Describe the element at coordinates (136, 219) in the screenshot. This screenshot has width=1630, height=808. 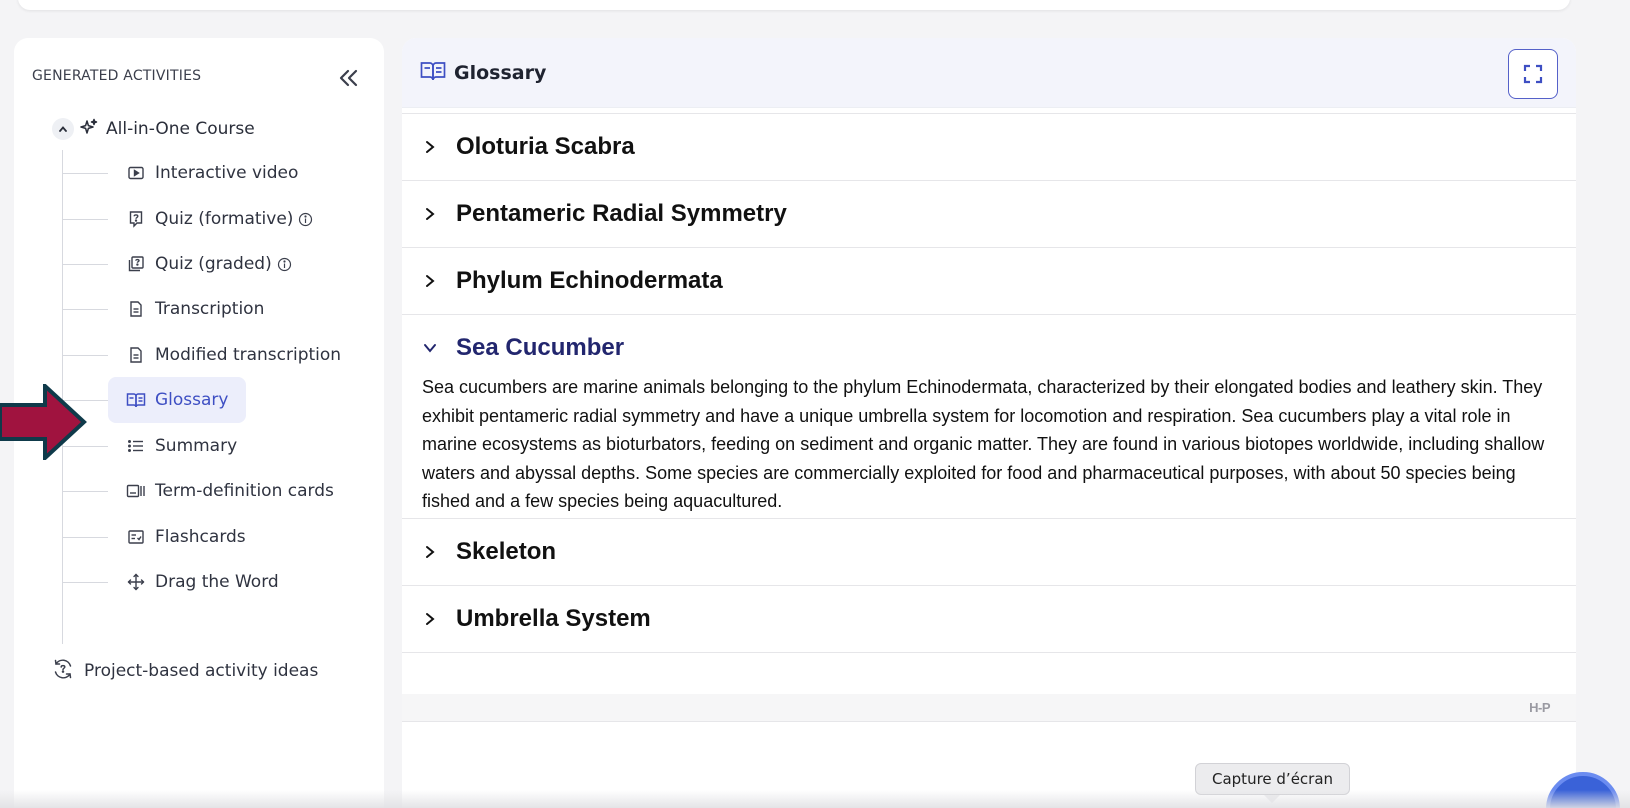
I see `quiz-formative-icon` at that location.